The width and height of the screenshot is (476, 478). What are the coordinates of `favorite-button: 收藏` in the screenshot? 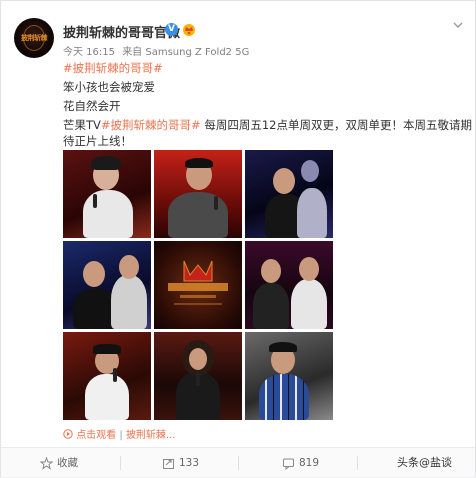 It's located at (58, 463).